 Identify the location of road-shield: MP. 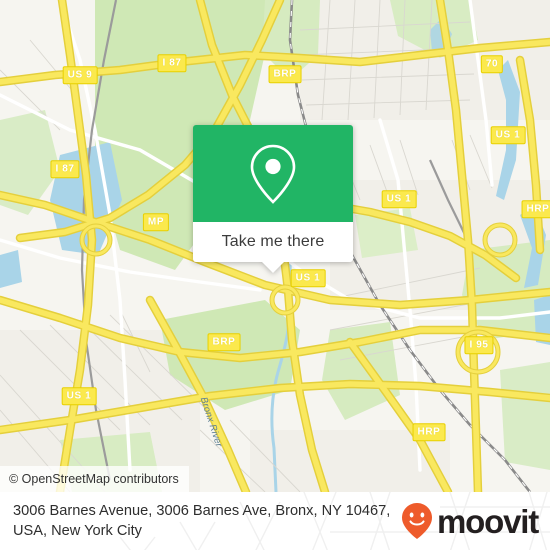
(156, 222).